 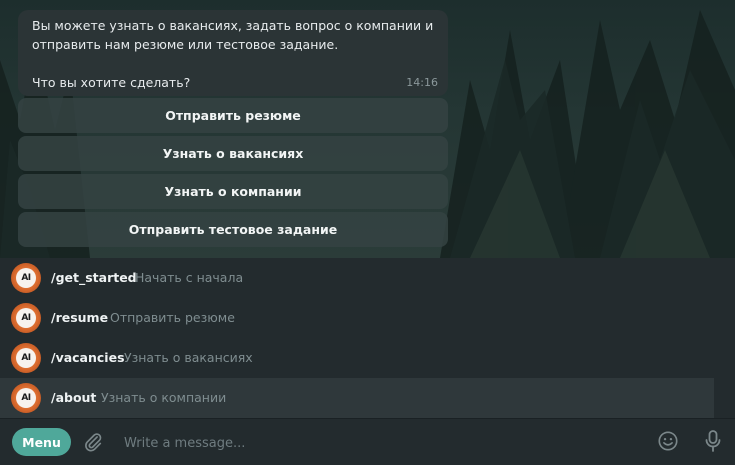 I want to click on command-name: /about, so click(x=74, y=397).